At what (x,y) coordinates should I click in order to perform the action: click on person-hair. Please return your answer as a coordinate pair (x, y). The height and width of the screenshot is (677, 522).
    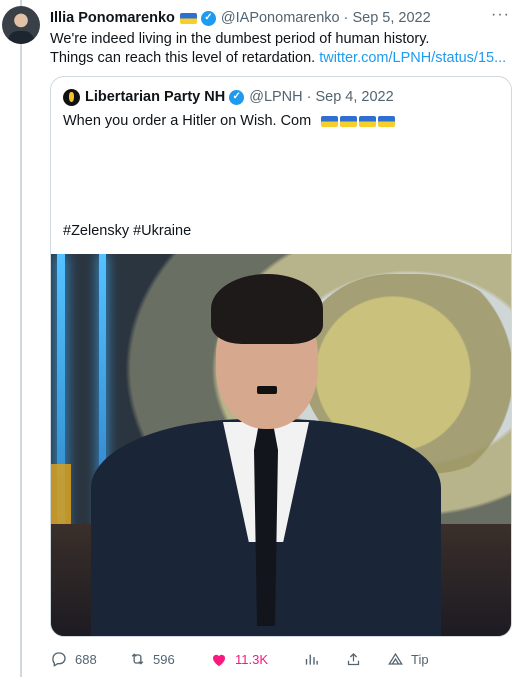
    Looking at the image, I should click on (267, 309).